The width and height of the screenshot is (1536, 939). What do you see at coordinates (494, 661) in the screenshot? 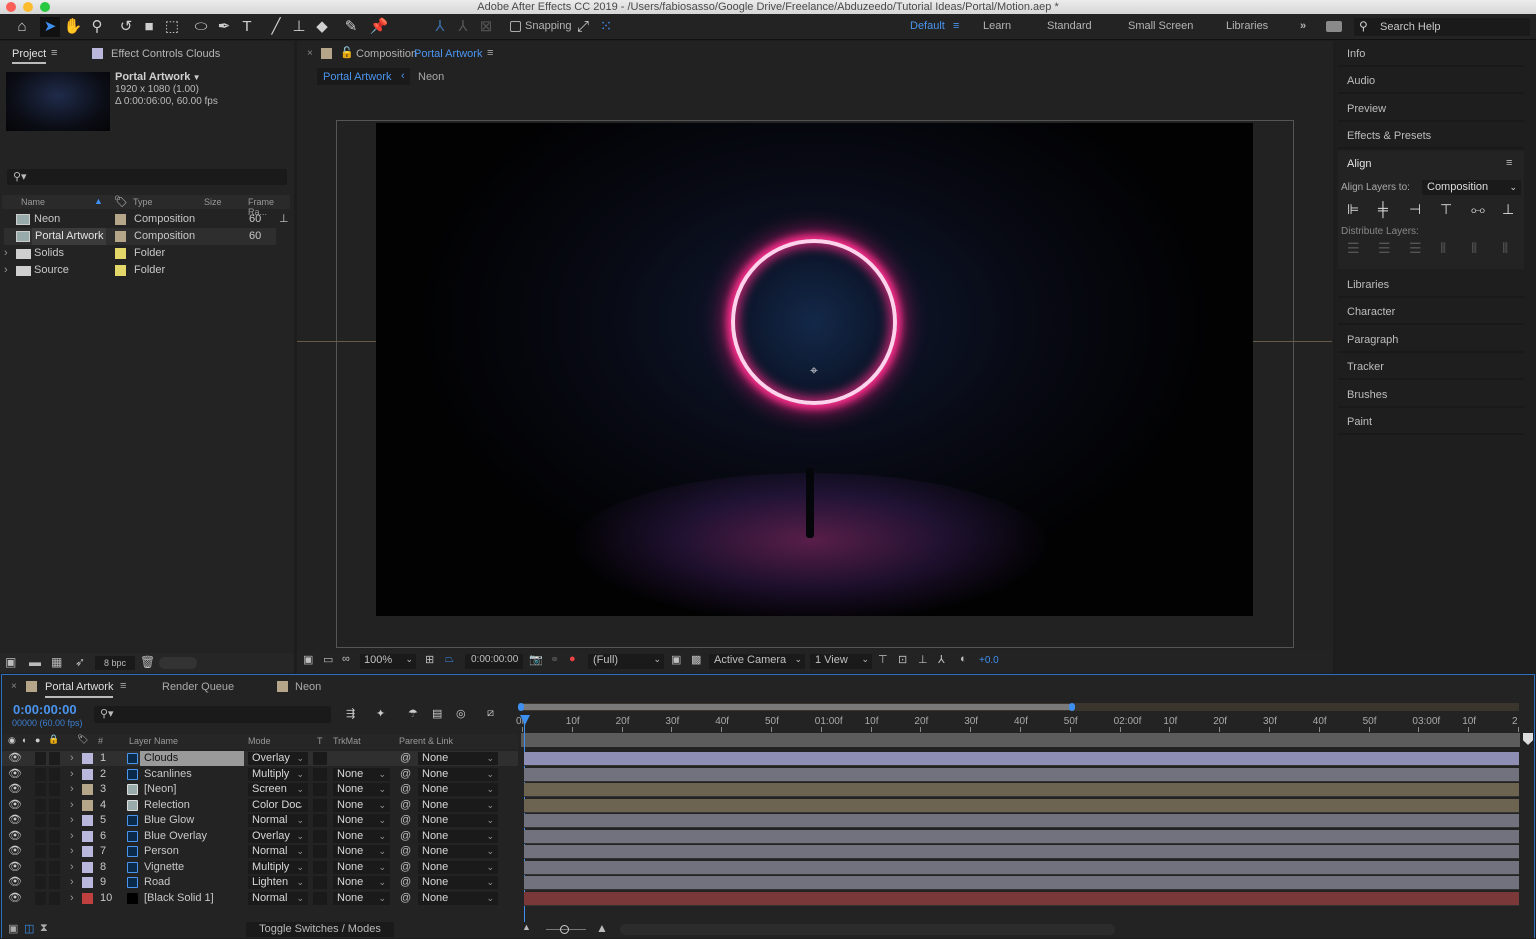
I see `current-time-field: 0:00:00:00` at bounding box center [494, 661].